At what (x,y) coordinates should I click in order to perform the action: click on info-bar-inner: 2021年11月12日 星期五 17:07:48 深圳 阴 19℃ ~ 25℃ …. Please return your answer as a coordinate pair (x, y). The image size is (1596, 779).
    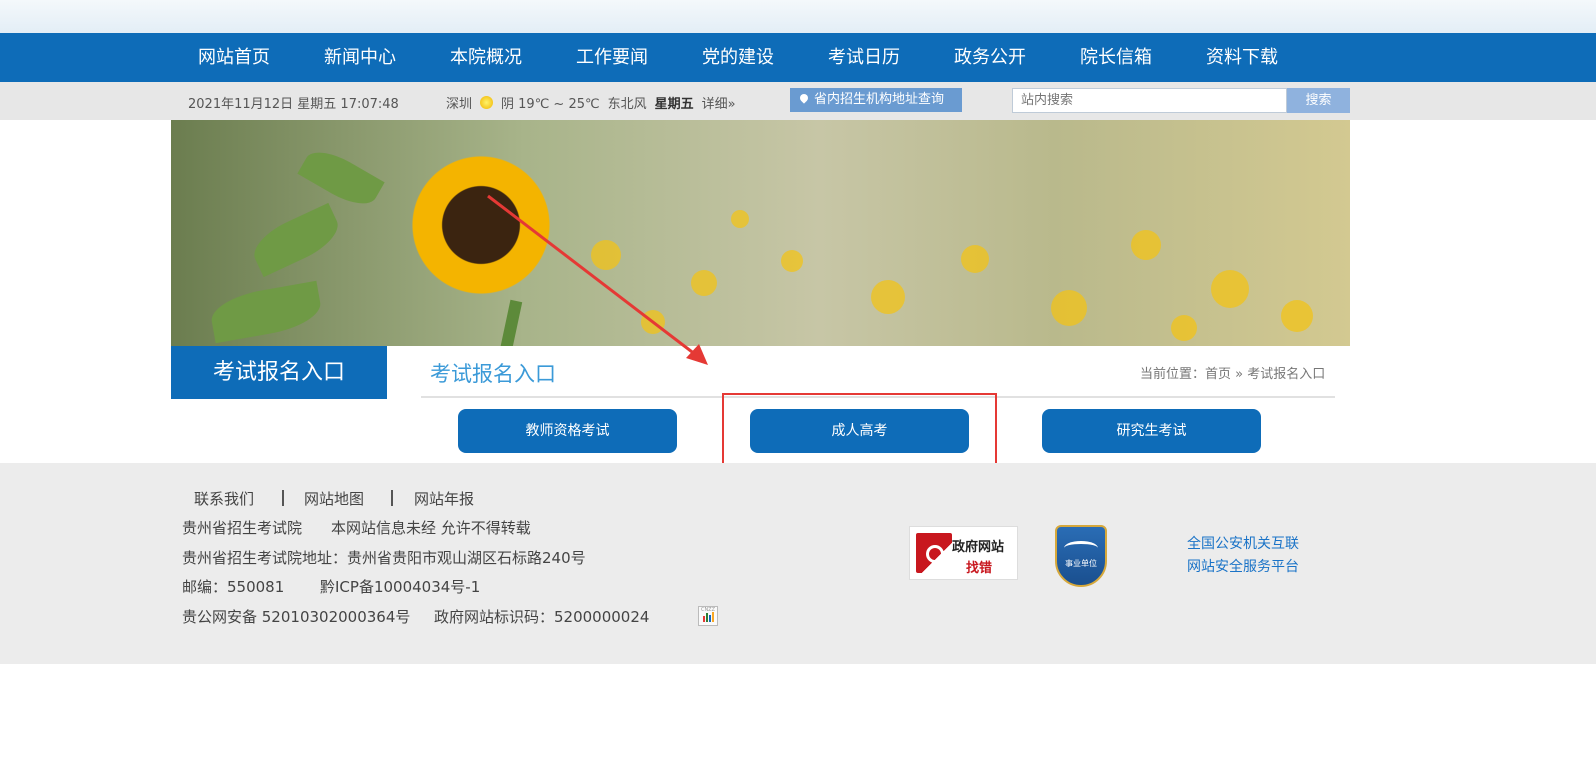
    Looking at the image, I should click on (760, 101).